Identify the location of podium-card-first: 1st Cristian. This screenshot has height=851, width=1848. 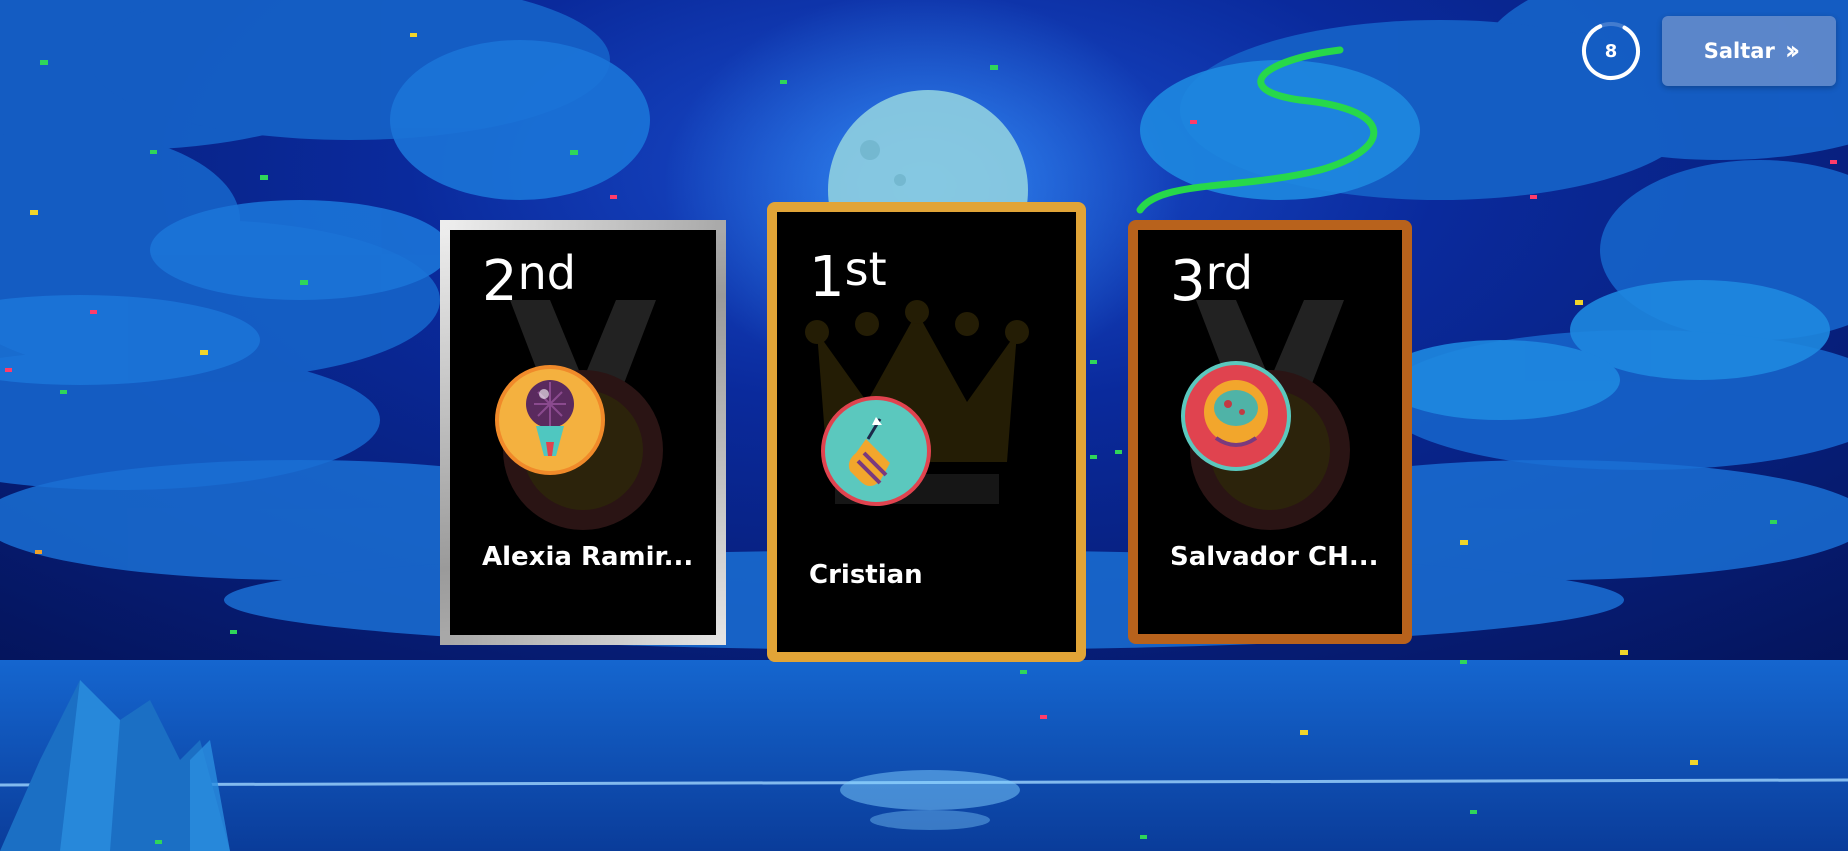
(926, 432).